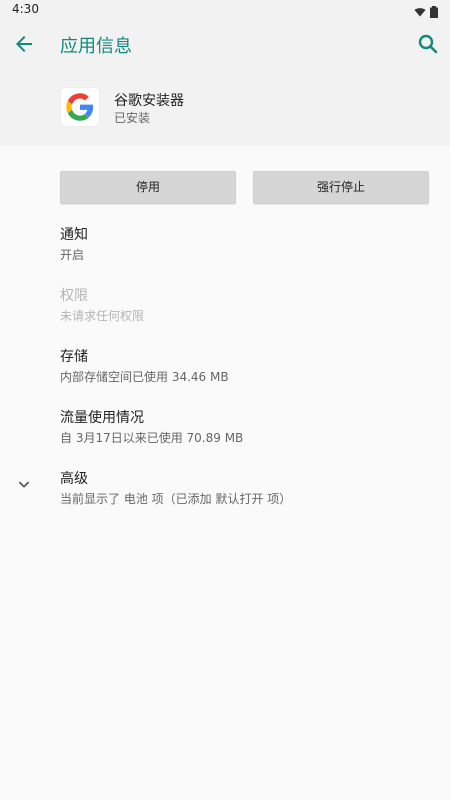 This screenshot has width=450, height=800. Describe the element at coordinates (74, 357) in the screenshot. I see `storage-title: 存储` at that location.